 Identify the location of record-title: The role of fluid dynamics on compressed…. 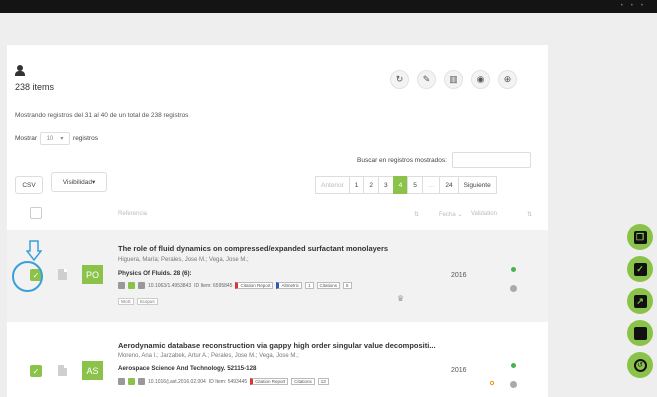
(253, 248).